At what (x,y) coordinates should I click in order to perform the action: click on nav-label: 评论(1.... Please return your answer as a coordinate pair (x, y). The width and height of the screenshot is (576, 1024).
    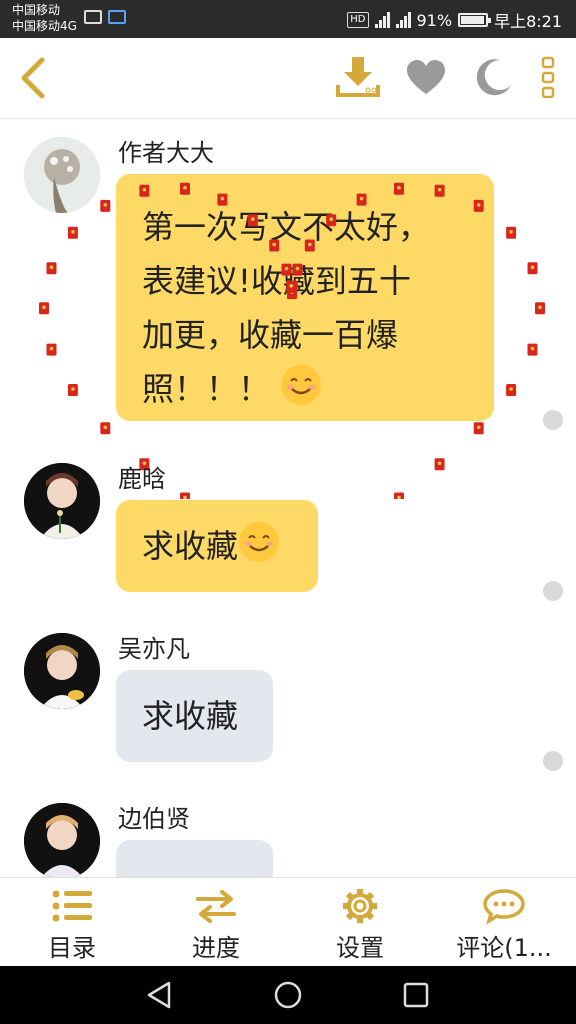
    Looking at the image, I should click on (504, 948).